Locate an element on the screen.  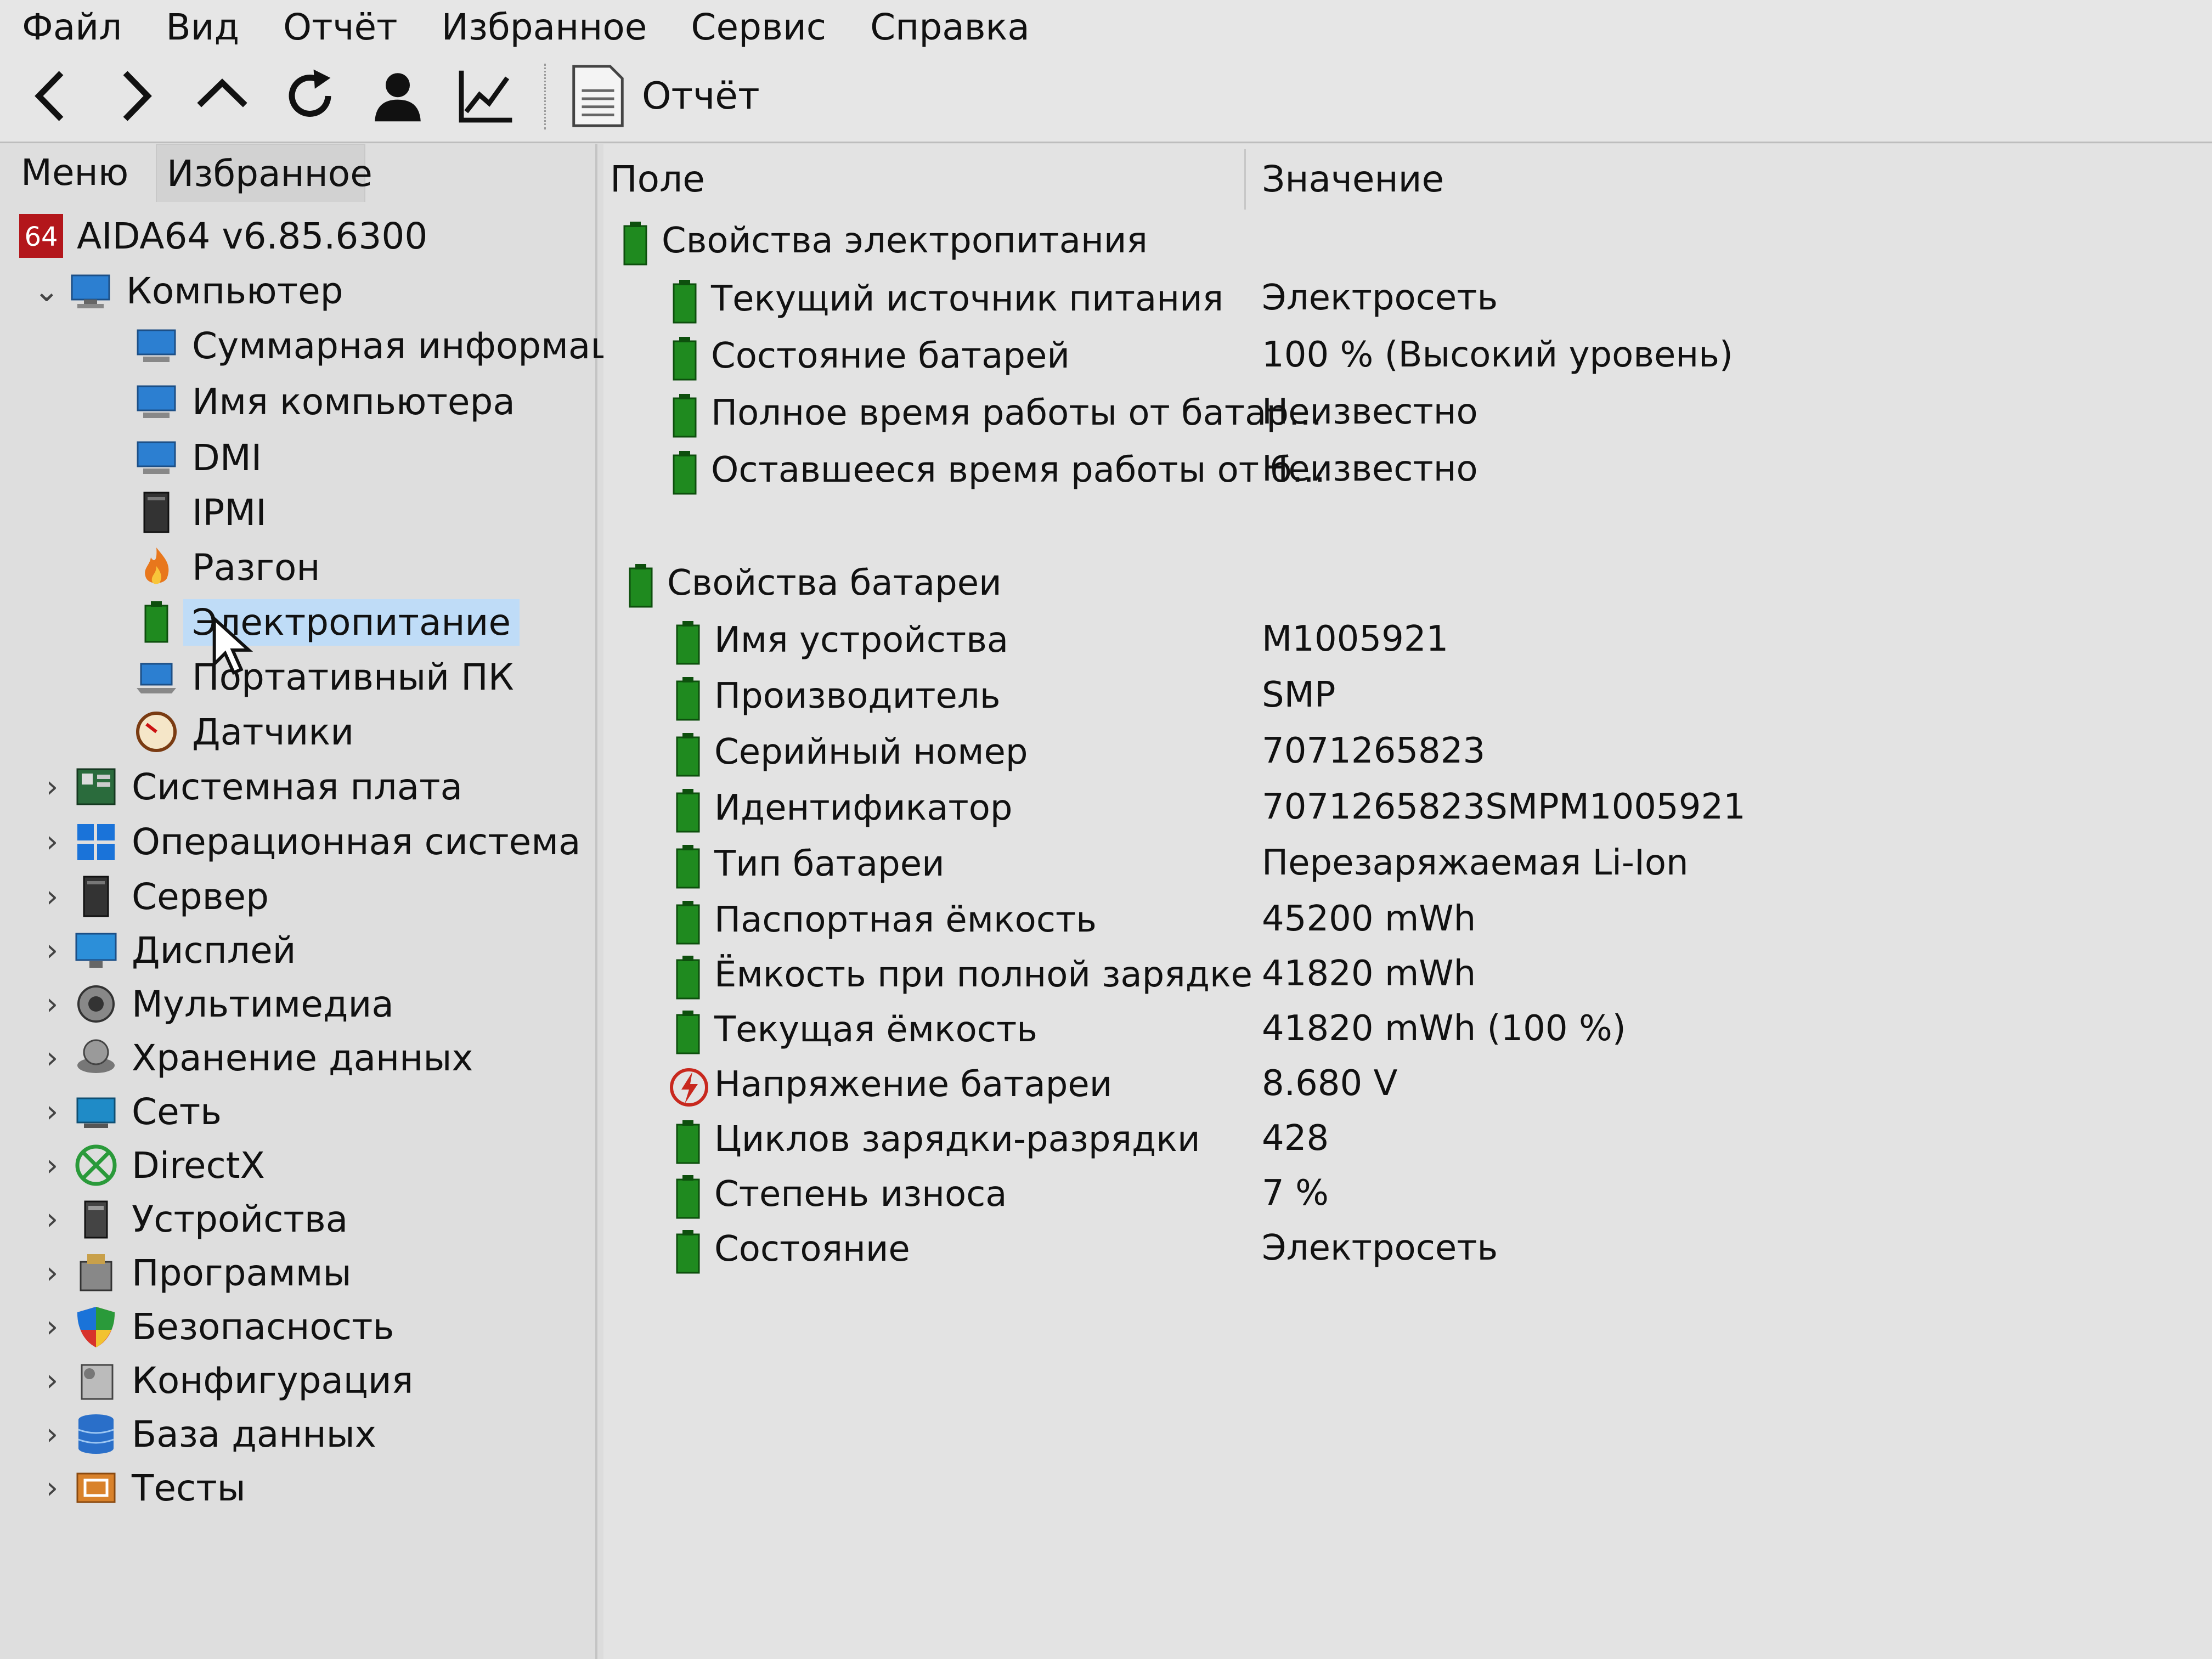
toolbar: Отчёт is located at coordinates (1106, 99).